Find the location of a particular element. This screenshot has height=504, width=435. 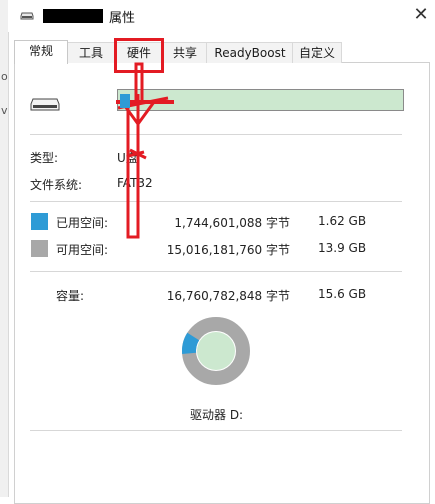

free-space-swatch is located at coordinates (39, 248).